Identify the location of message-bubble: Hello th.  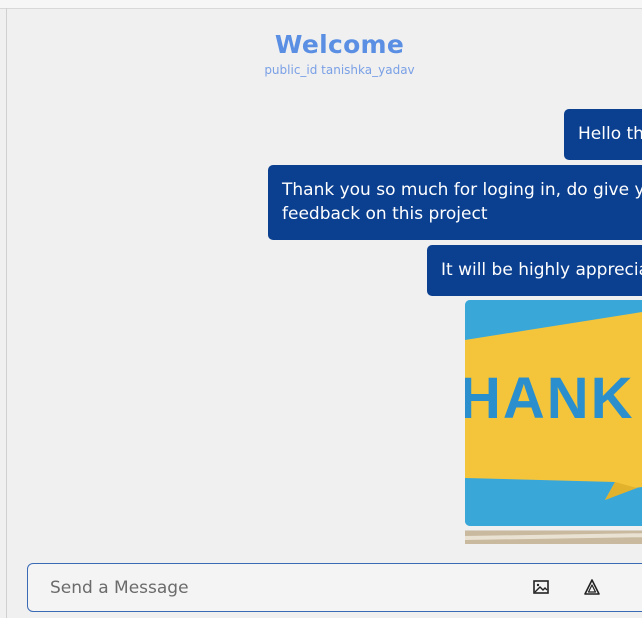
(603, 134).